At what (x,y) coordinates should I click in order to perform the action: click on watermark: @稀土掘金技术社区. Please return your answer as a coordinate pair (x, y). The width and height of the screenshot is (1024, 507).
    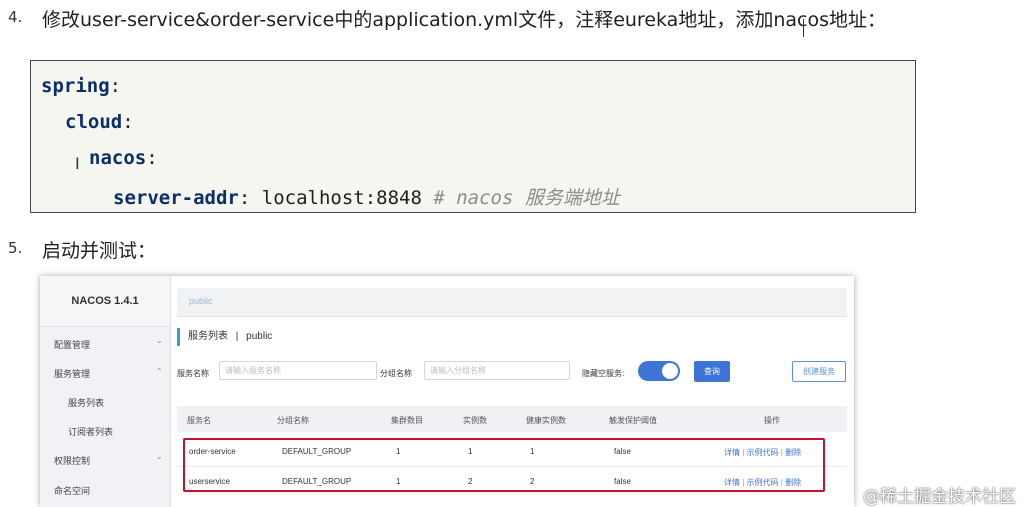
    Looking at the image, I should click on (939, 497).